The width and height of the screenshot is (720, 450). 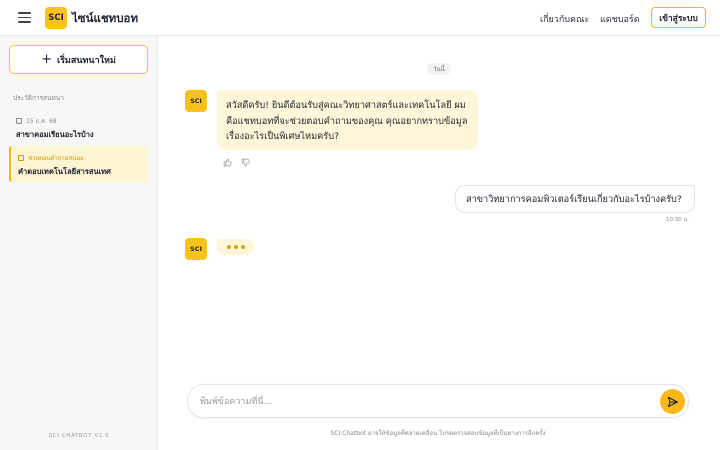 What do you see at coordinates (420, 402) in the screenshot?
I see `message-input` at bounding box center [420, 402].